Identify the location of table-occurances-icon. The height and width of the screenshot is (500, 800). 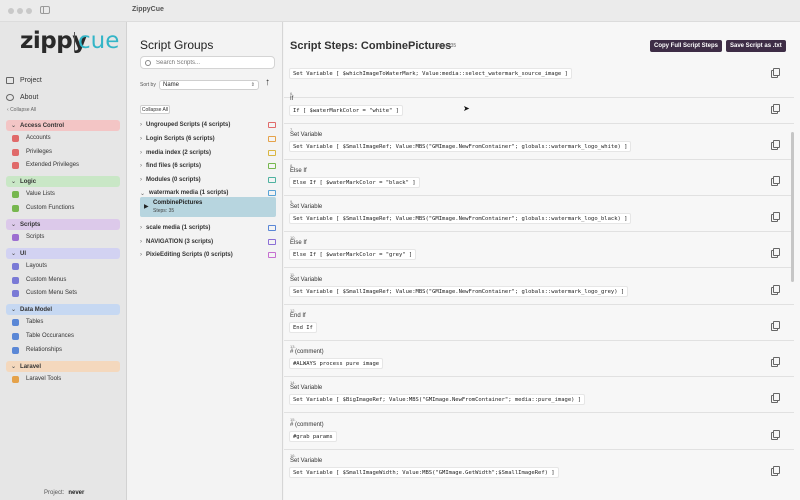
(15, 336).